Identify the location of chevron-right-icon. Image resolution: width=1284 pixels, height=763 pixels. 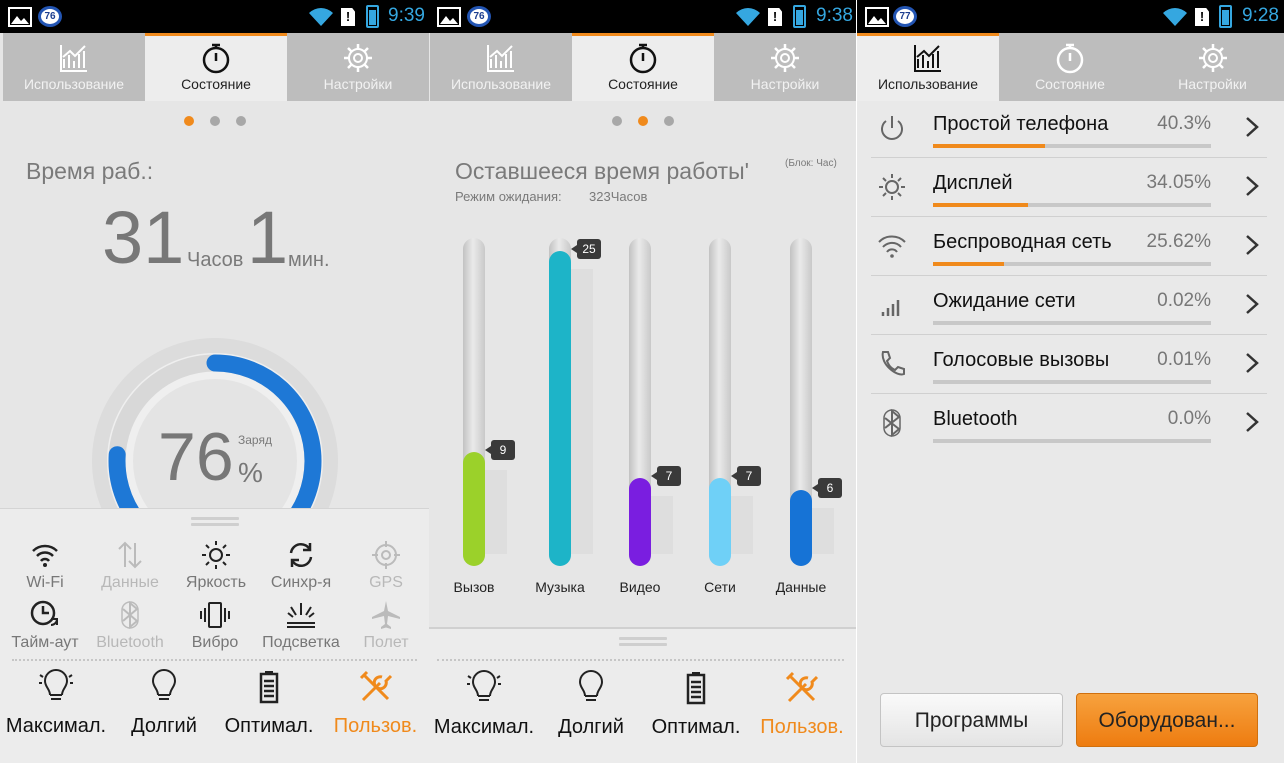
(1252, 127).